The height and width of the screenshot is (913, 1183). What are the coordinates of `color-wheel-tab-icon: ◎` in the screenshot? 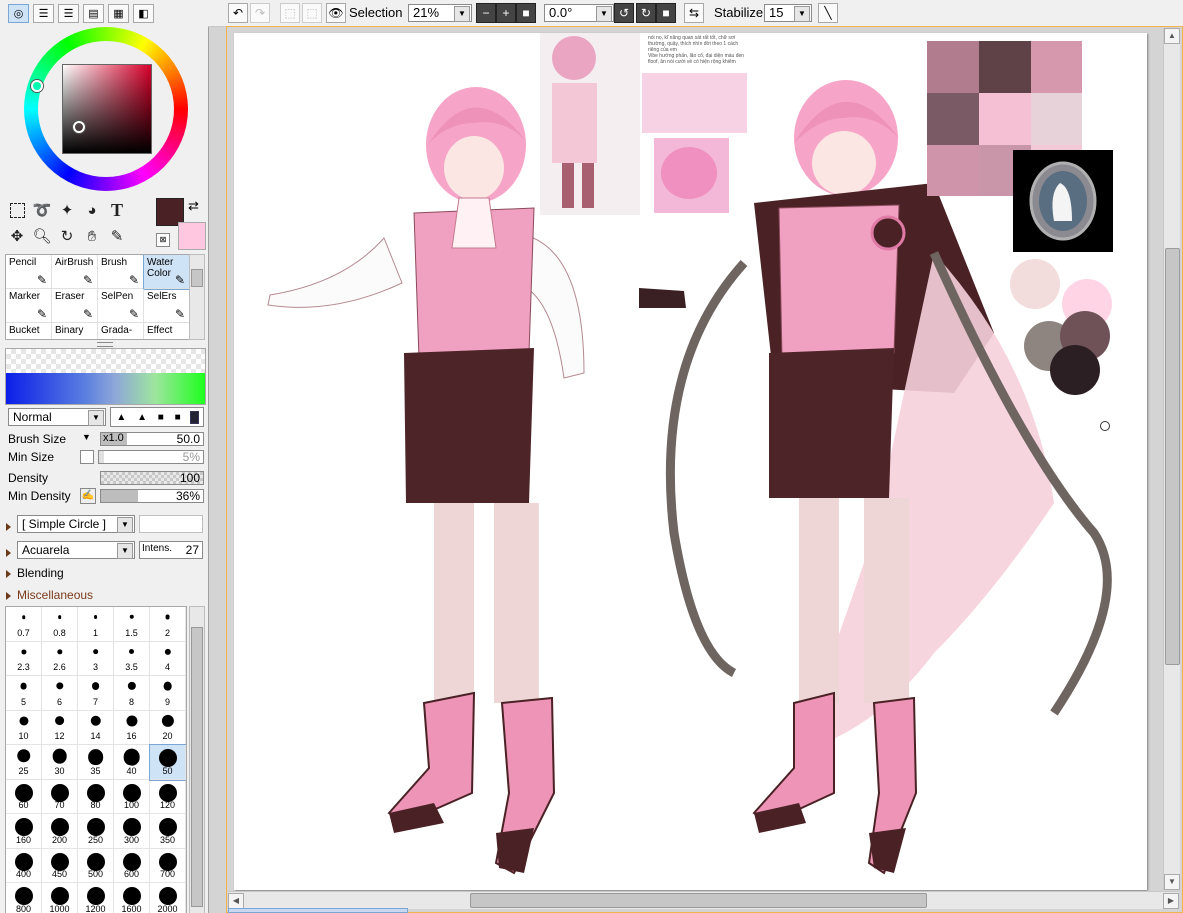 It's located at (18, 13).